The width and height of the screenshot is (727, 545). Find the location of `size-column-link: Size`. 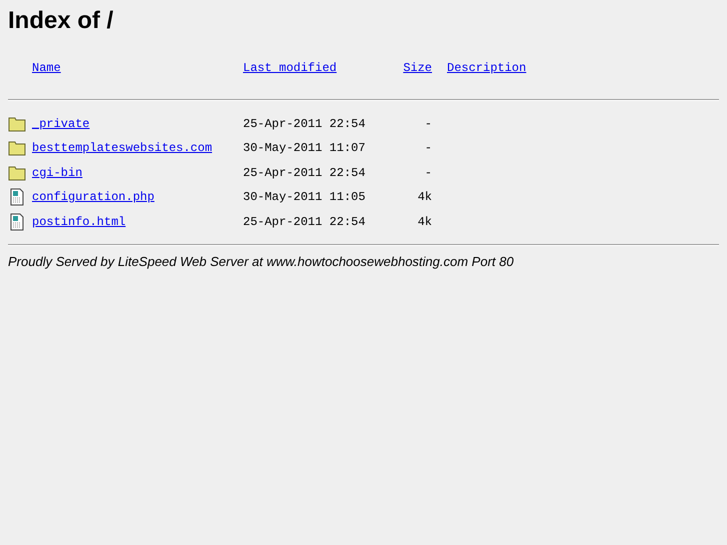

size-column-link: Size is located at coordinates (417, 68).